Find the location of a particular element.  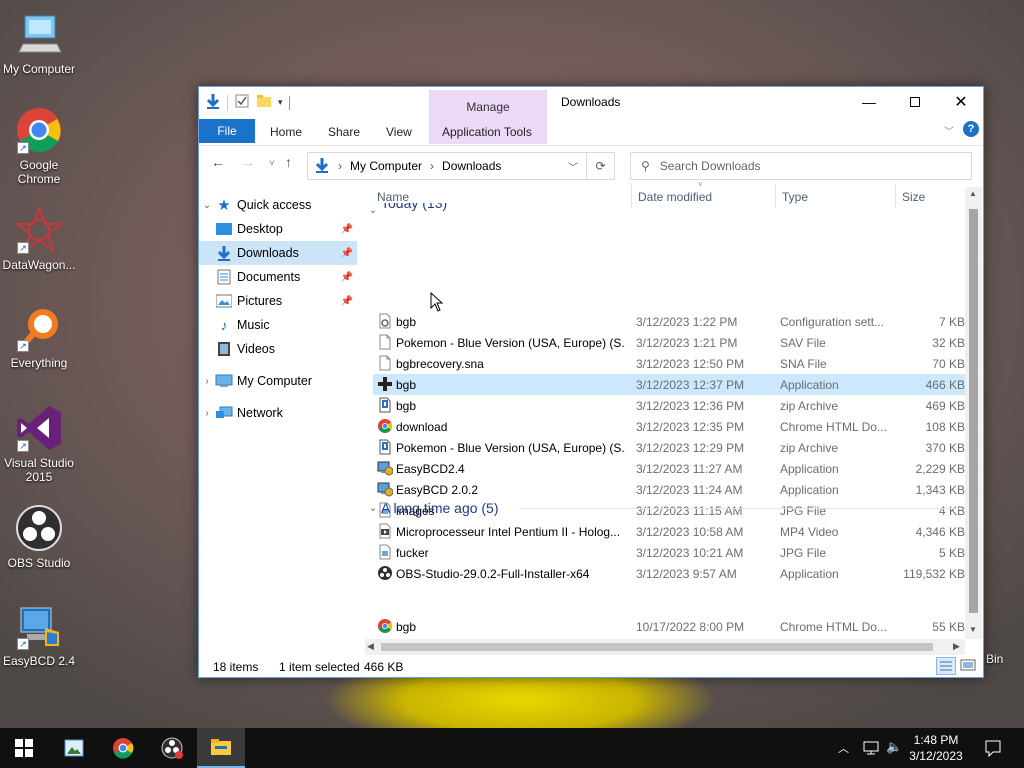

back-arrow-icon: ← is located at coordinates (218, 162).